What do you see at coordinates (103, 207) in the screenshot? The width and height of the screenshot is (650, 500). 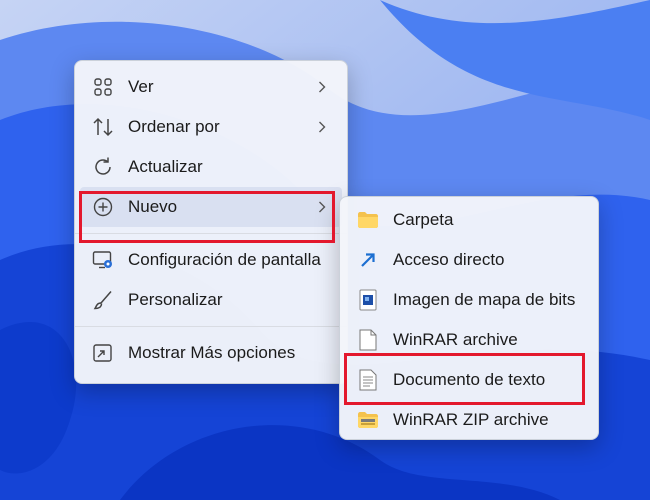 I see `plus-circle-icon` at bounding box center [103, 207].